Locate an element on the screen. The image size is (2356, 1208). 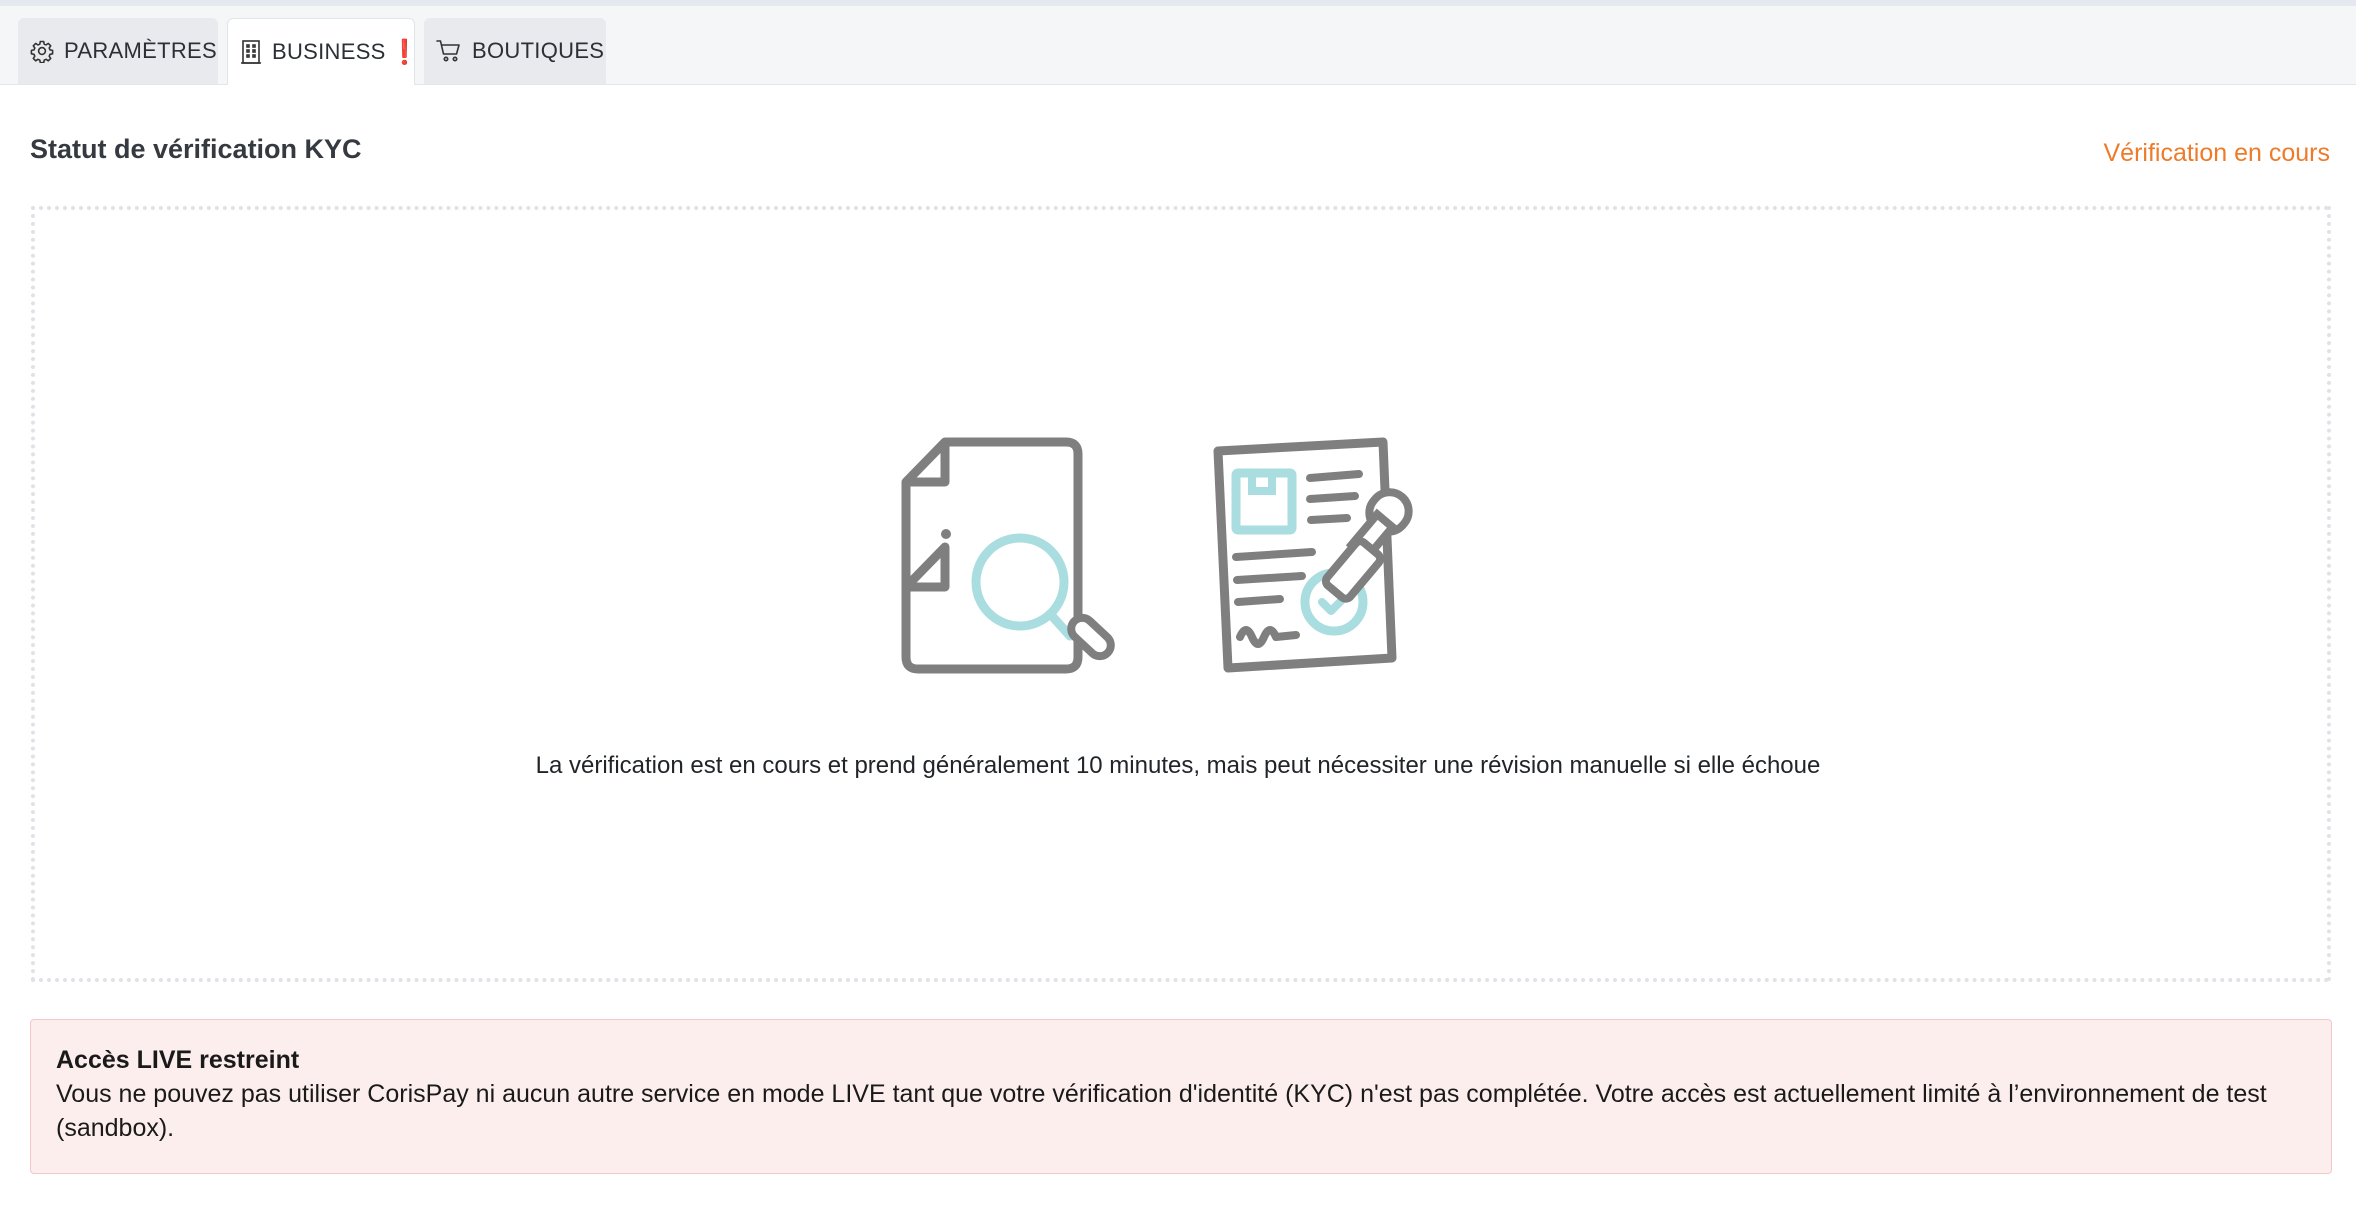
warning-badge: ❗ is located at coordinates (404, 52).